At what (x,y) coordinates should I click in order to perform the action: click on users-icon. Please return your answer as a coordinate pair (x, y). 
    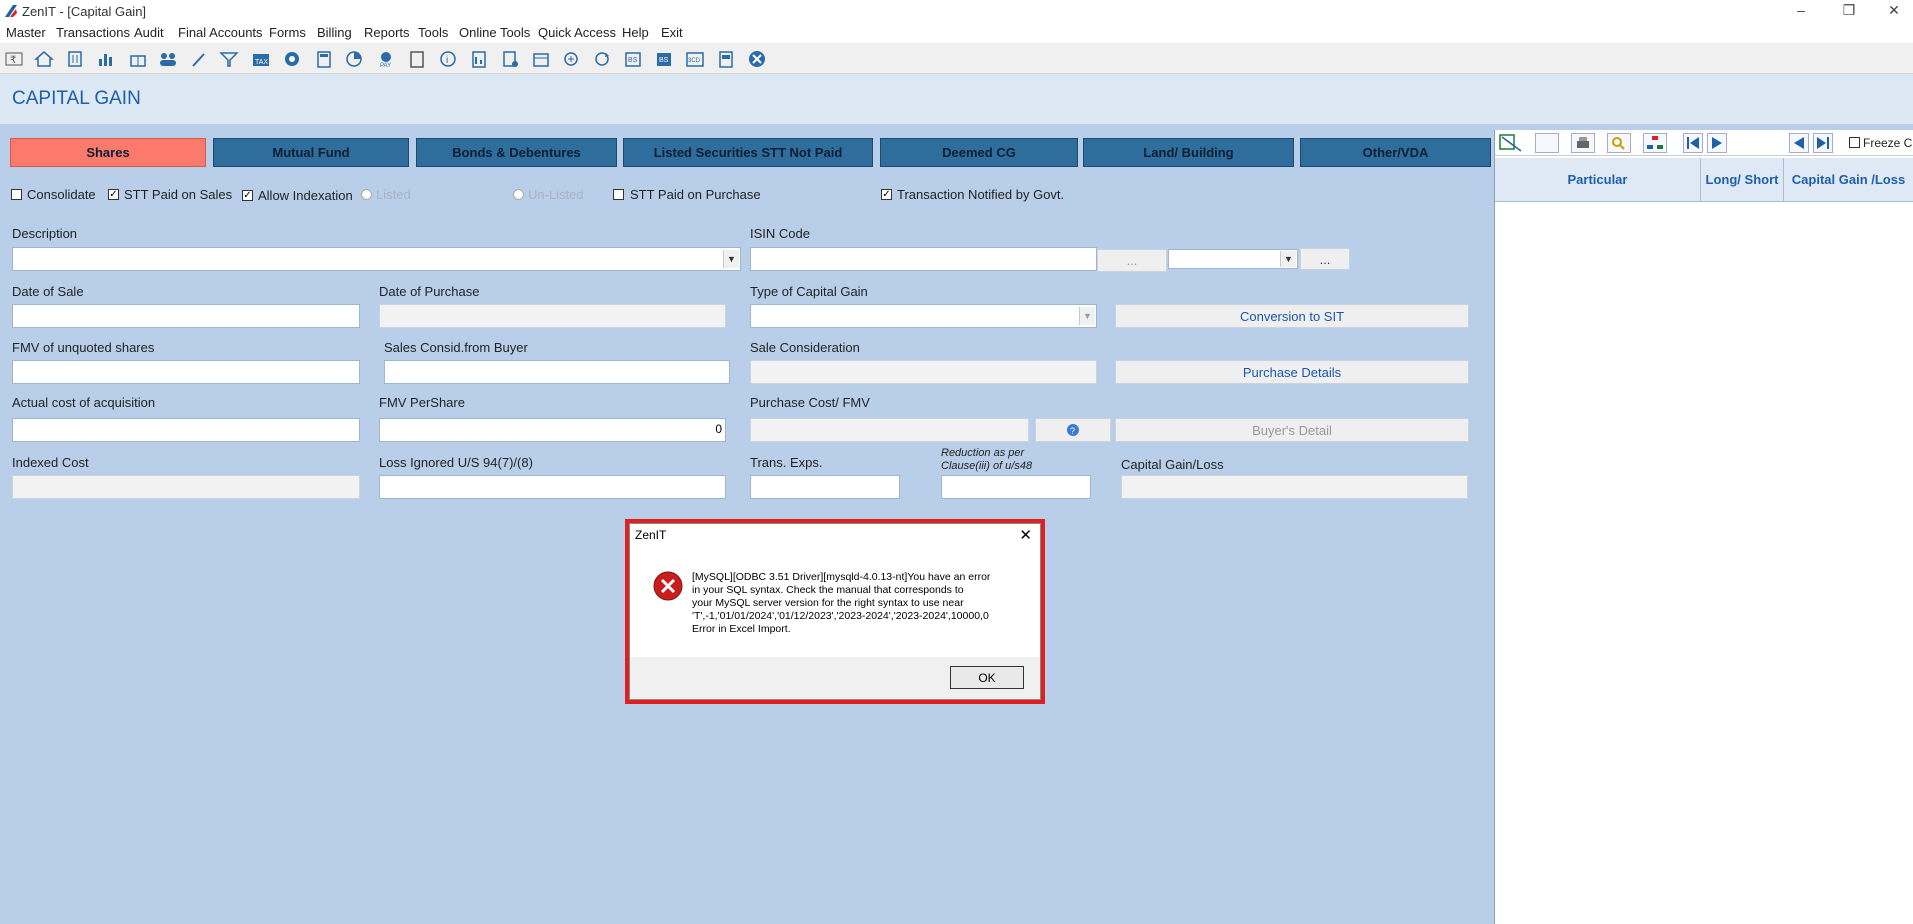
    Looking at the image, I should click on (168, 59).